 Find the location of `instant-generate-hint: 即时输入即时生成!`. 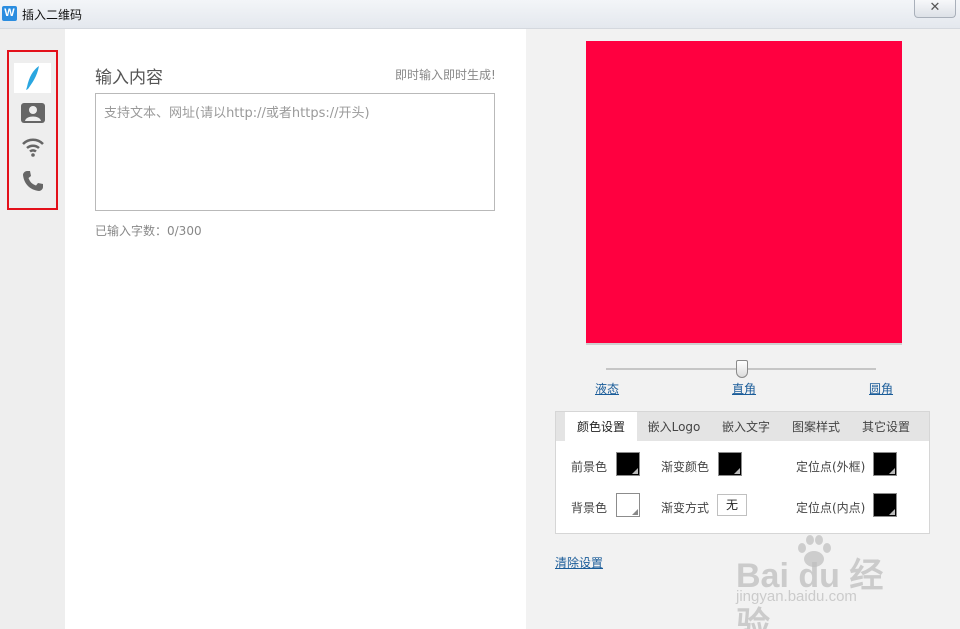

instant-generate-hint: 即时输入即时生成! is located at coordinates (445, 75).